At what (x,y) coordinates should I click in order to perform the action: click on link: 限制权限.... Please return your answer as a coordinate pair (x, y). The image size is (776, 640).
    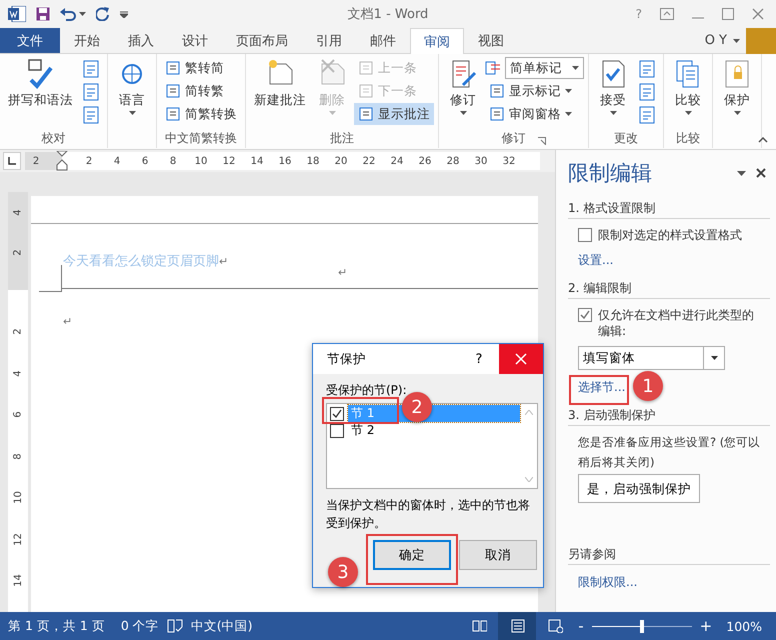
    Looking at the image, I should click on (608, 582).